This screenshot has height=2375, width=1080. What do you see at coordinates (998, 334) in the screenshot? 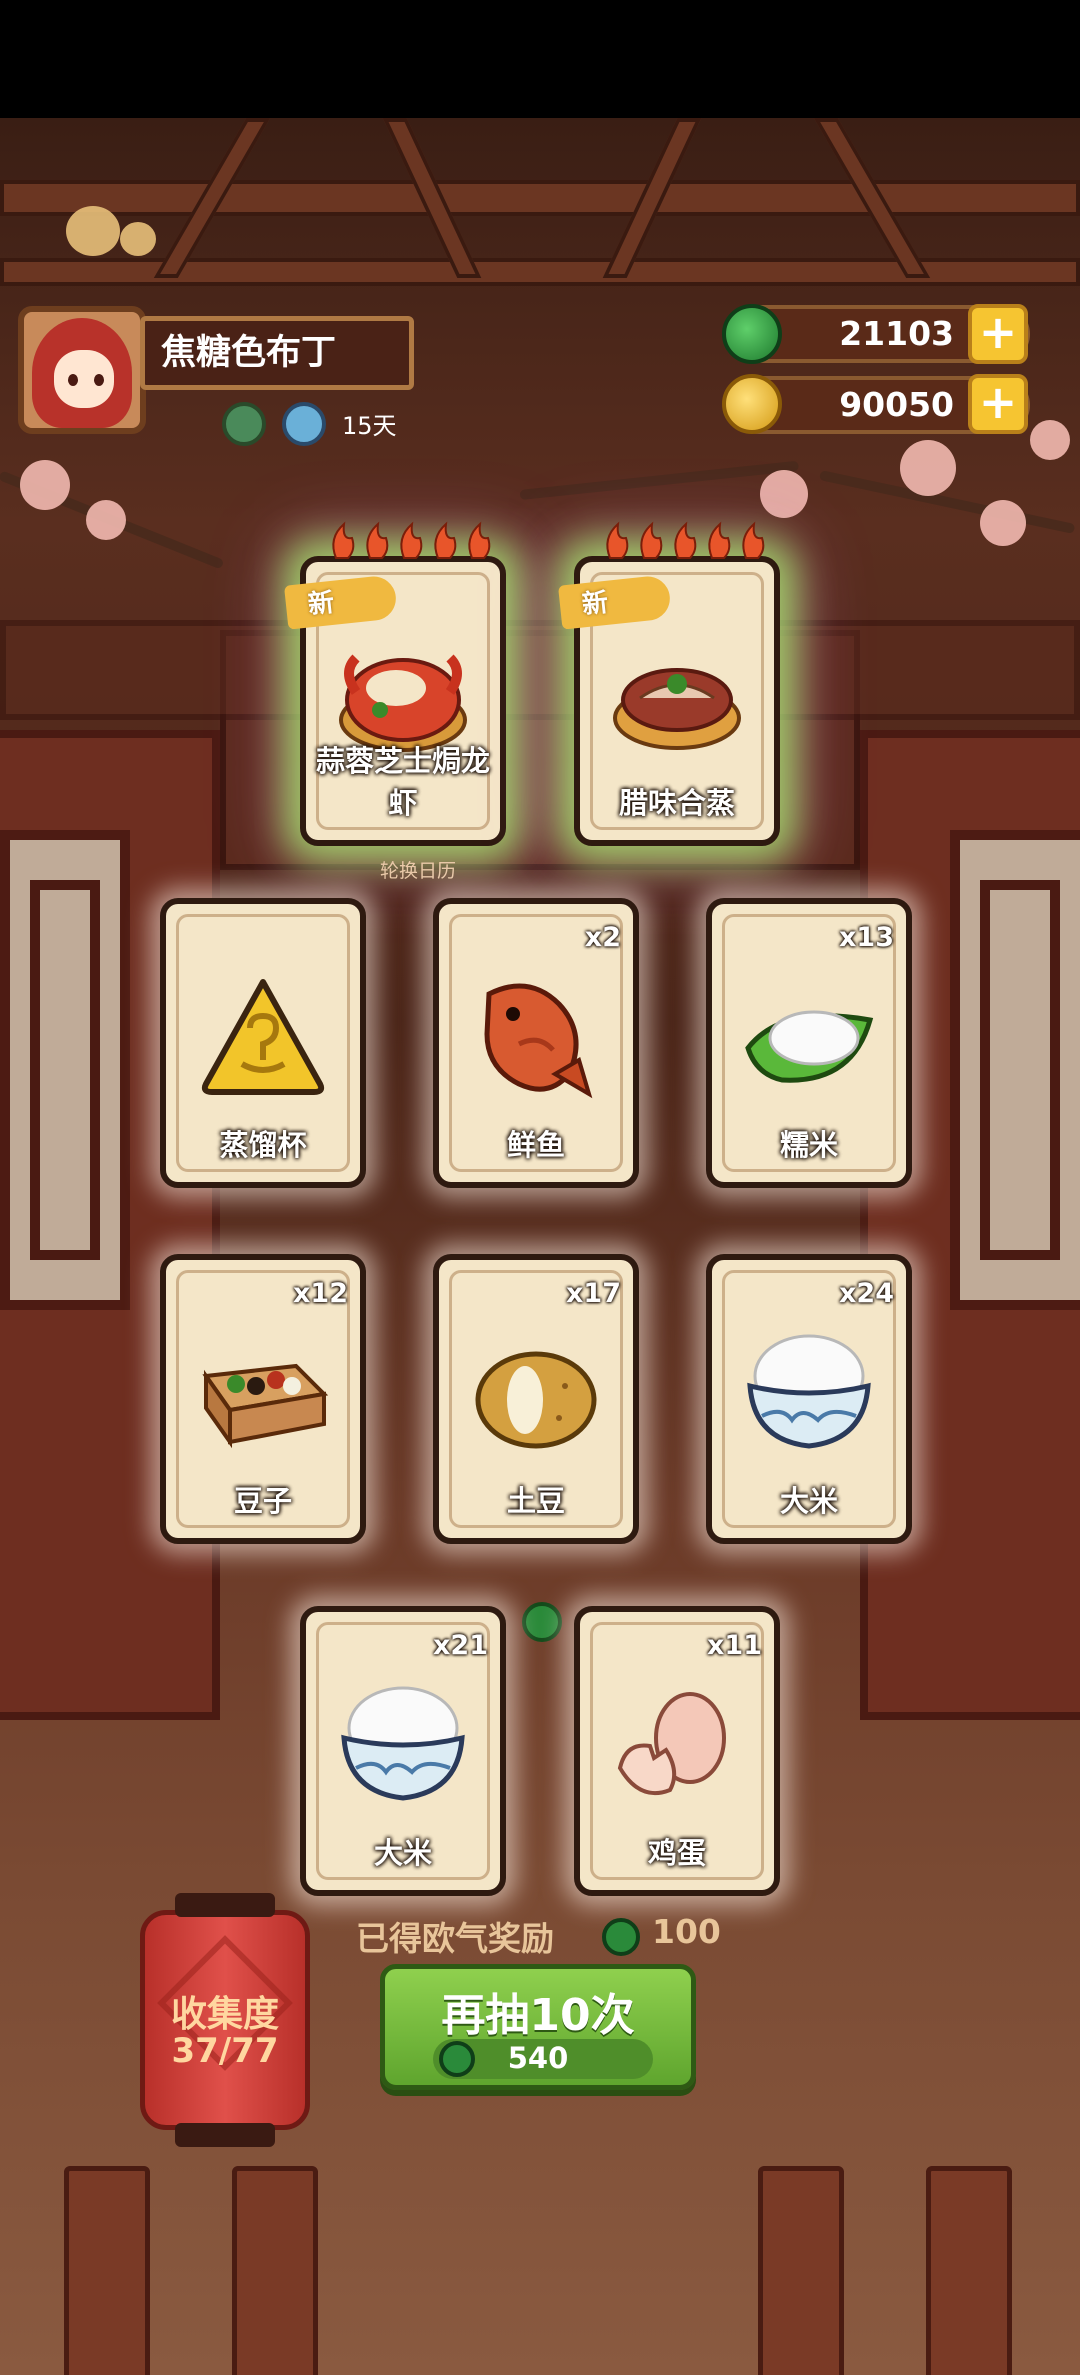
I see `add-jade-button: +` at bounding box center [998, 334].